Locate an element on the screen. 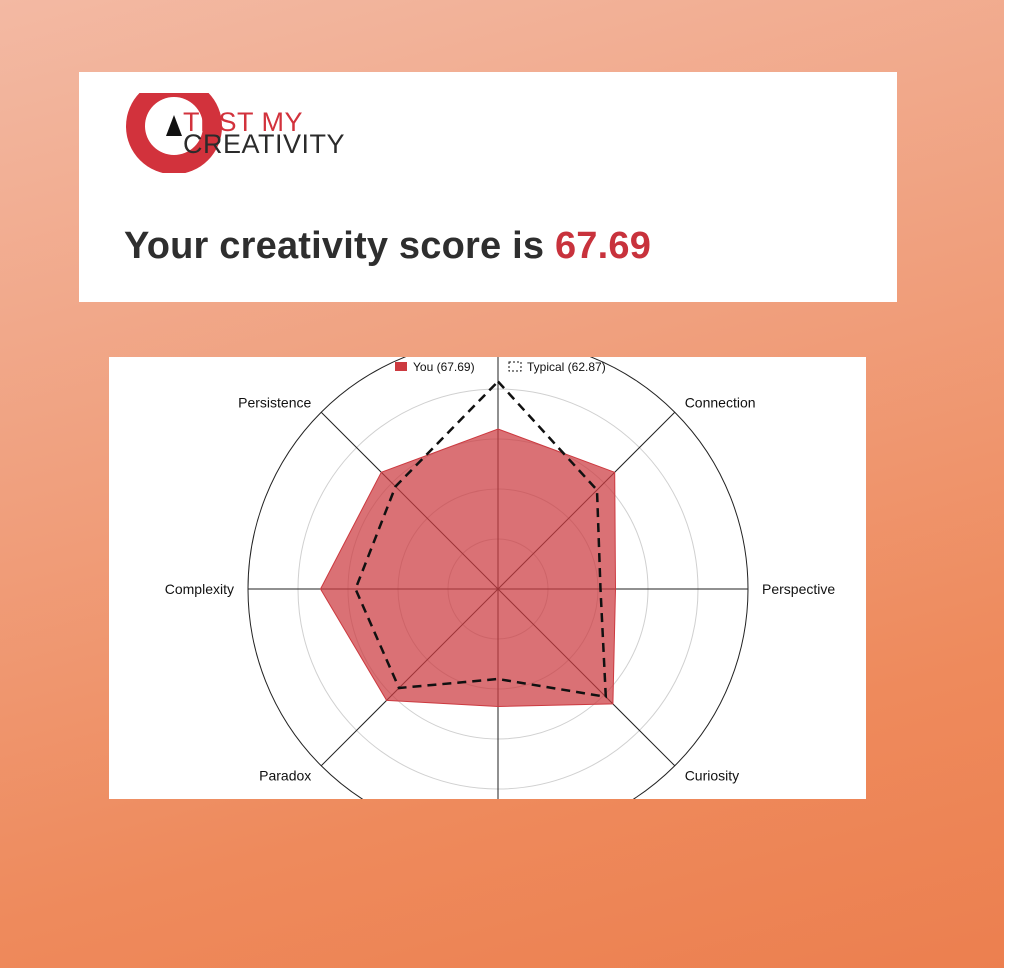 This screenshot has width=1011, height=968. legend-item-2: Typical (62.87) is located at coordinates (557, 367).